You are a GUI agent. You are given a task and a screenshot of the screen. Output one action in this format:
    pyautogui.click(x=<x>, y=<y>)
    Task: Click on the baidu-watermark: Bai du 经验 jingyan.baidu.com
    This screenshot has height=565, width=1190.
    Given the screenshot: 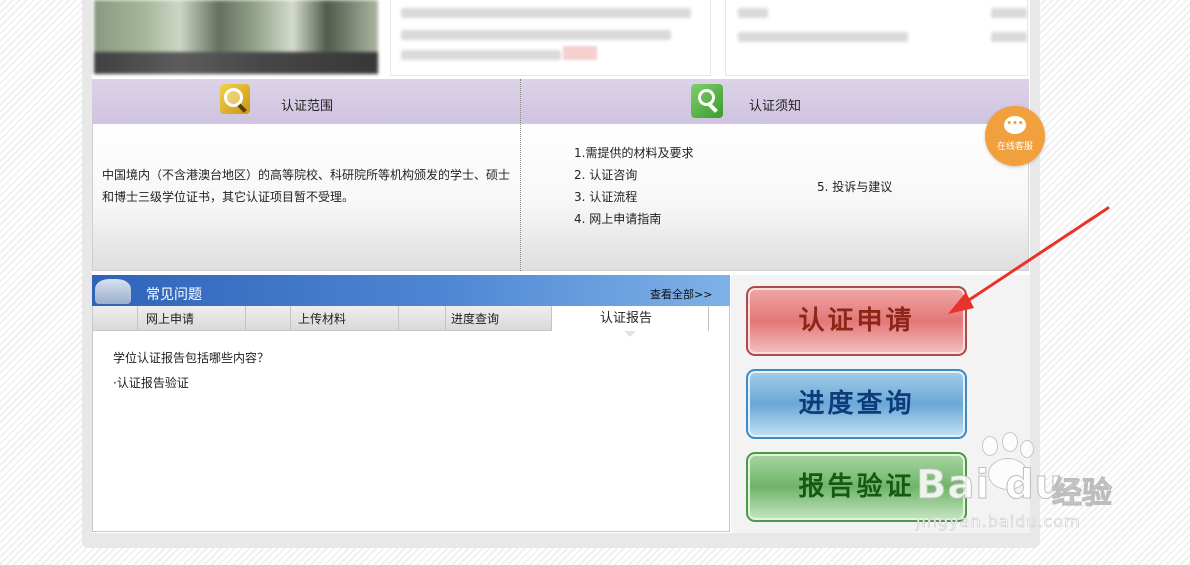 What is the action you would take?
    pyautogui.click(x=1027, y=487)
    